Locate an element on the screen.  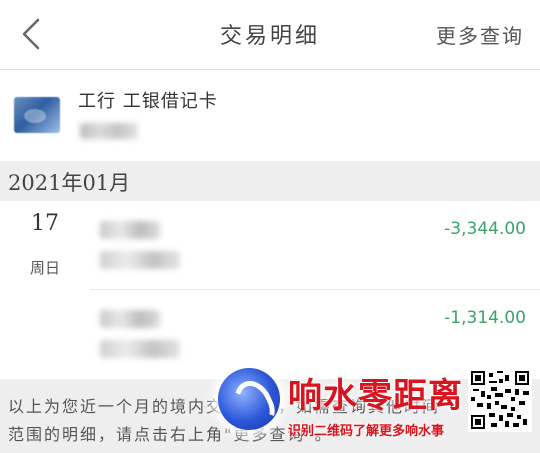
watermark-title: 响水零距离 is located at coordinates (375, 396).